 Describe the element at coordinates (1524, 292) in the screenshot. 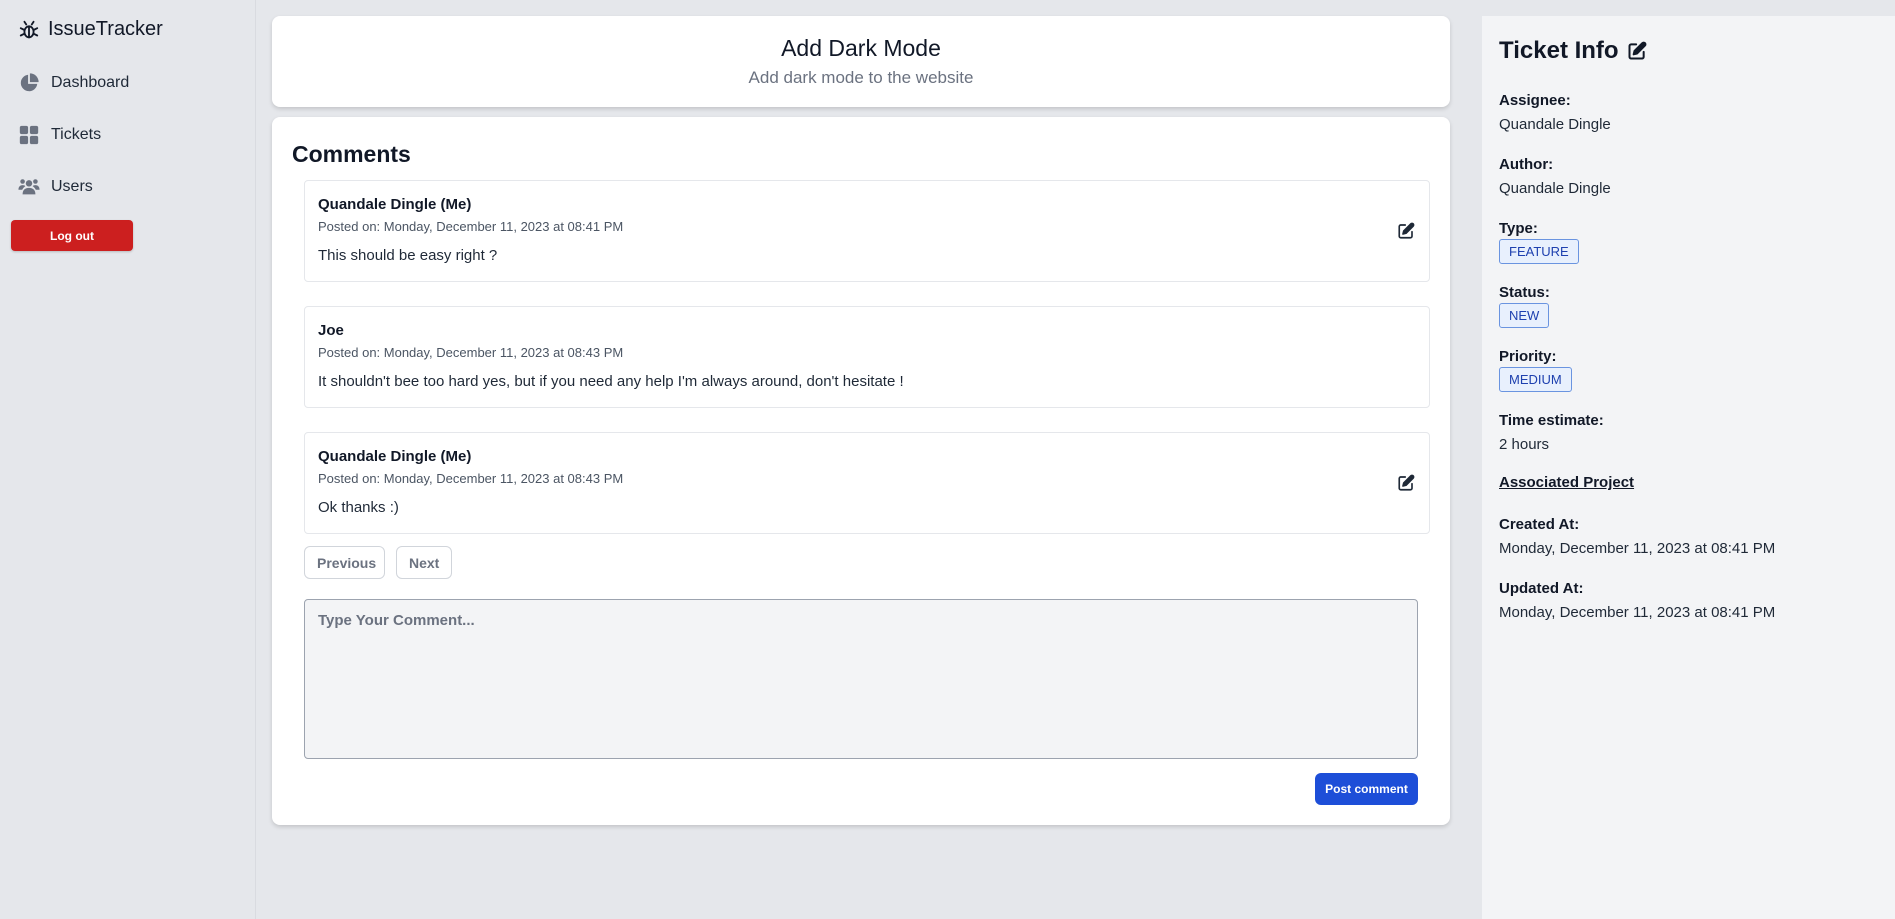

I see `status-label: Status:` at that location.